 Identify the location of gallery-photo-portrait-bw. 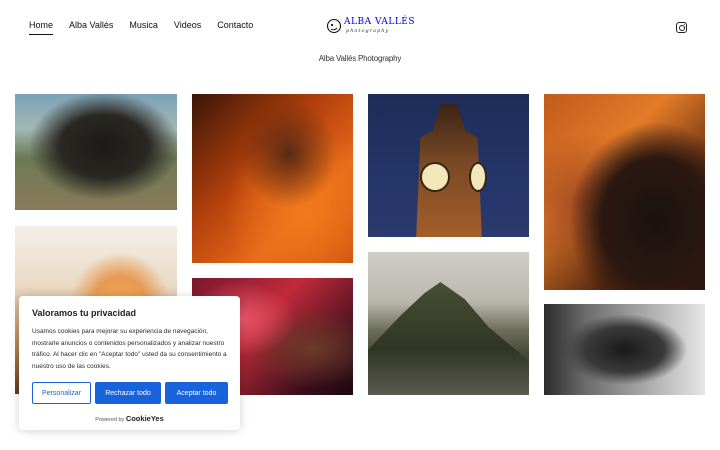
(624, 349).